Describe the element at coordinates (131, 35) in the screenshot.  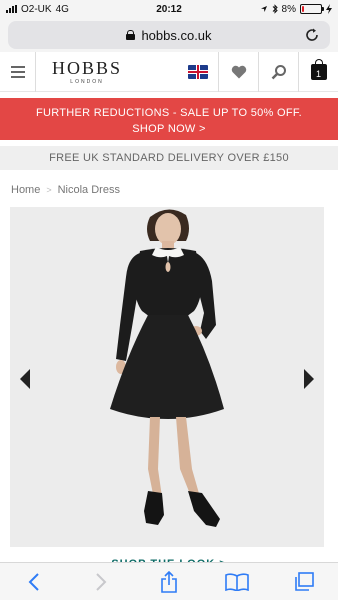
I see `lock-icon` at that location.